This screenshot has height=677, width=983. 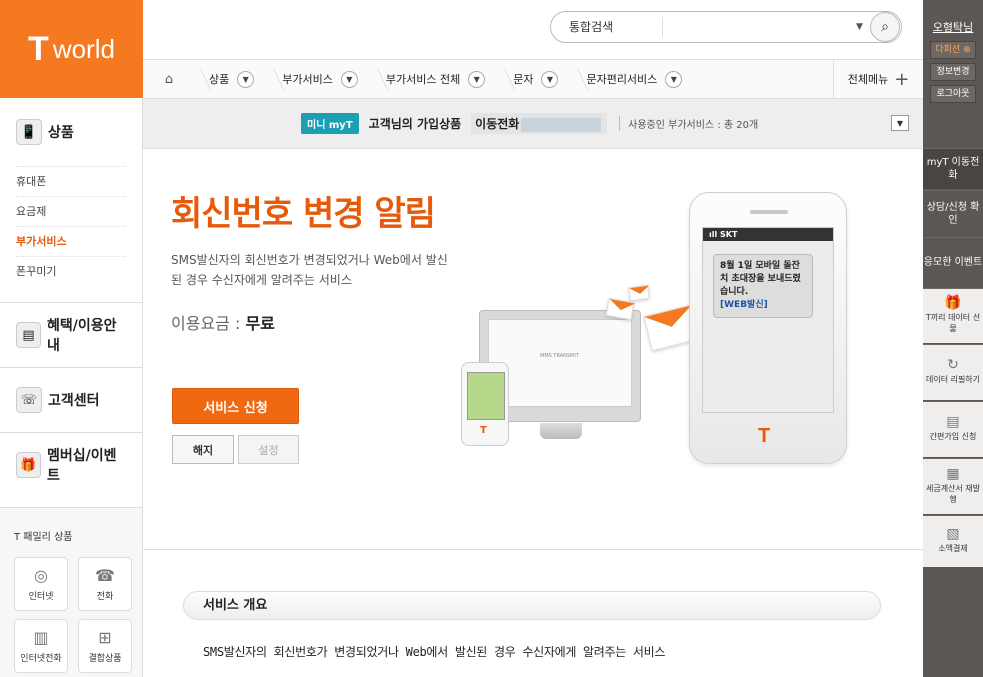 I want to click on logo-word: world, so click(x=83, y=48).